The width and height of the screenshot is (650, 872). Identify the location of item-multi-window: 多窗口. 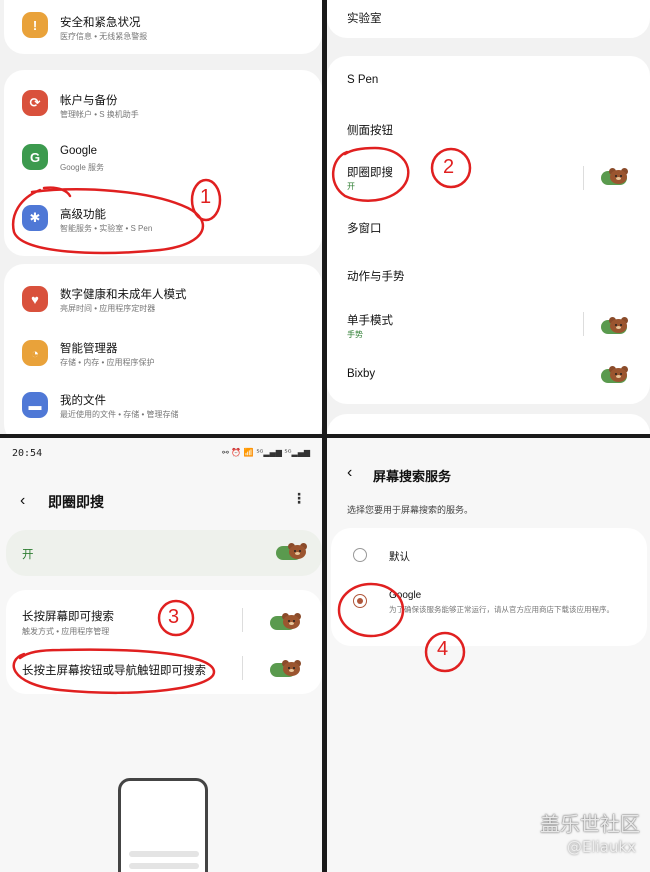
(364, 228).